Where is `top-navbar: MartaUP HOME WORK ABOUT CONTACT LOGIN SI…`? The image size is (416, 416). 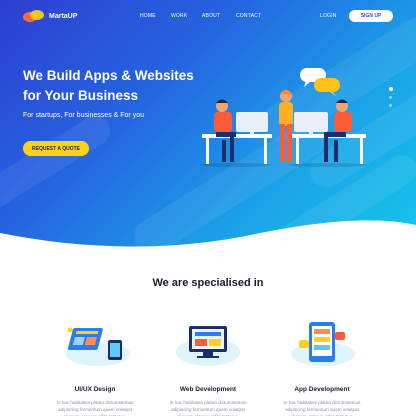 top-navbar: MartaUP HOME WORK ABOUT CONTACT LOGIN SI… is located at coordinates (208, 16).